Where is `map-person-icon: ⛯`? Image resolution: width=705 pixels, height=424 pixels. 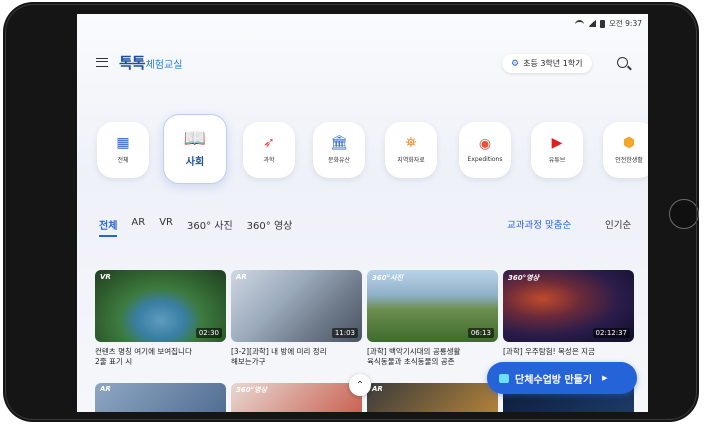 map-person-icon: ⛯ is located at coordinates (411, 143).